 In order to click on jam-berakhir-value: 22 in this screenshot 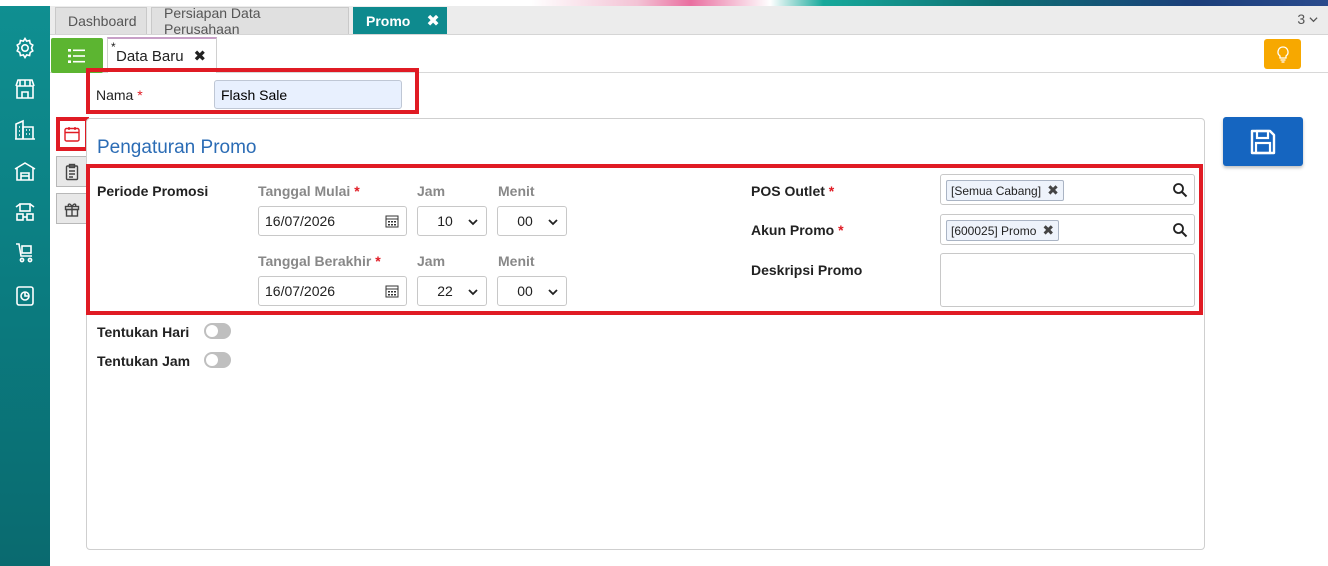, I will do `click(445, 291)`.